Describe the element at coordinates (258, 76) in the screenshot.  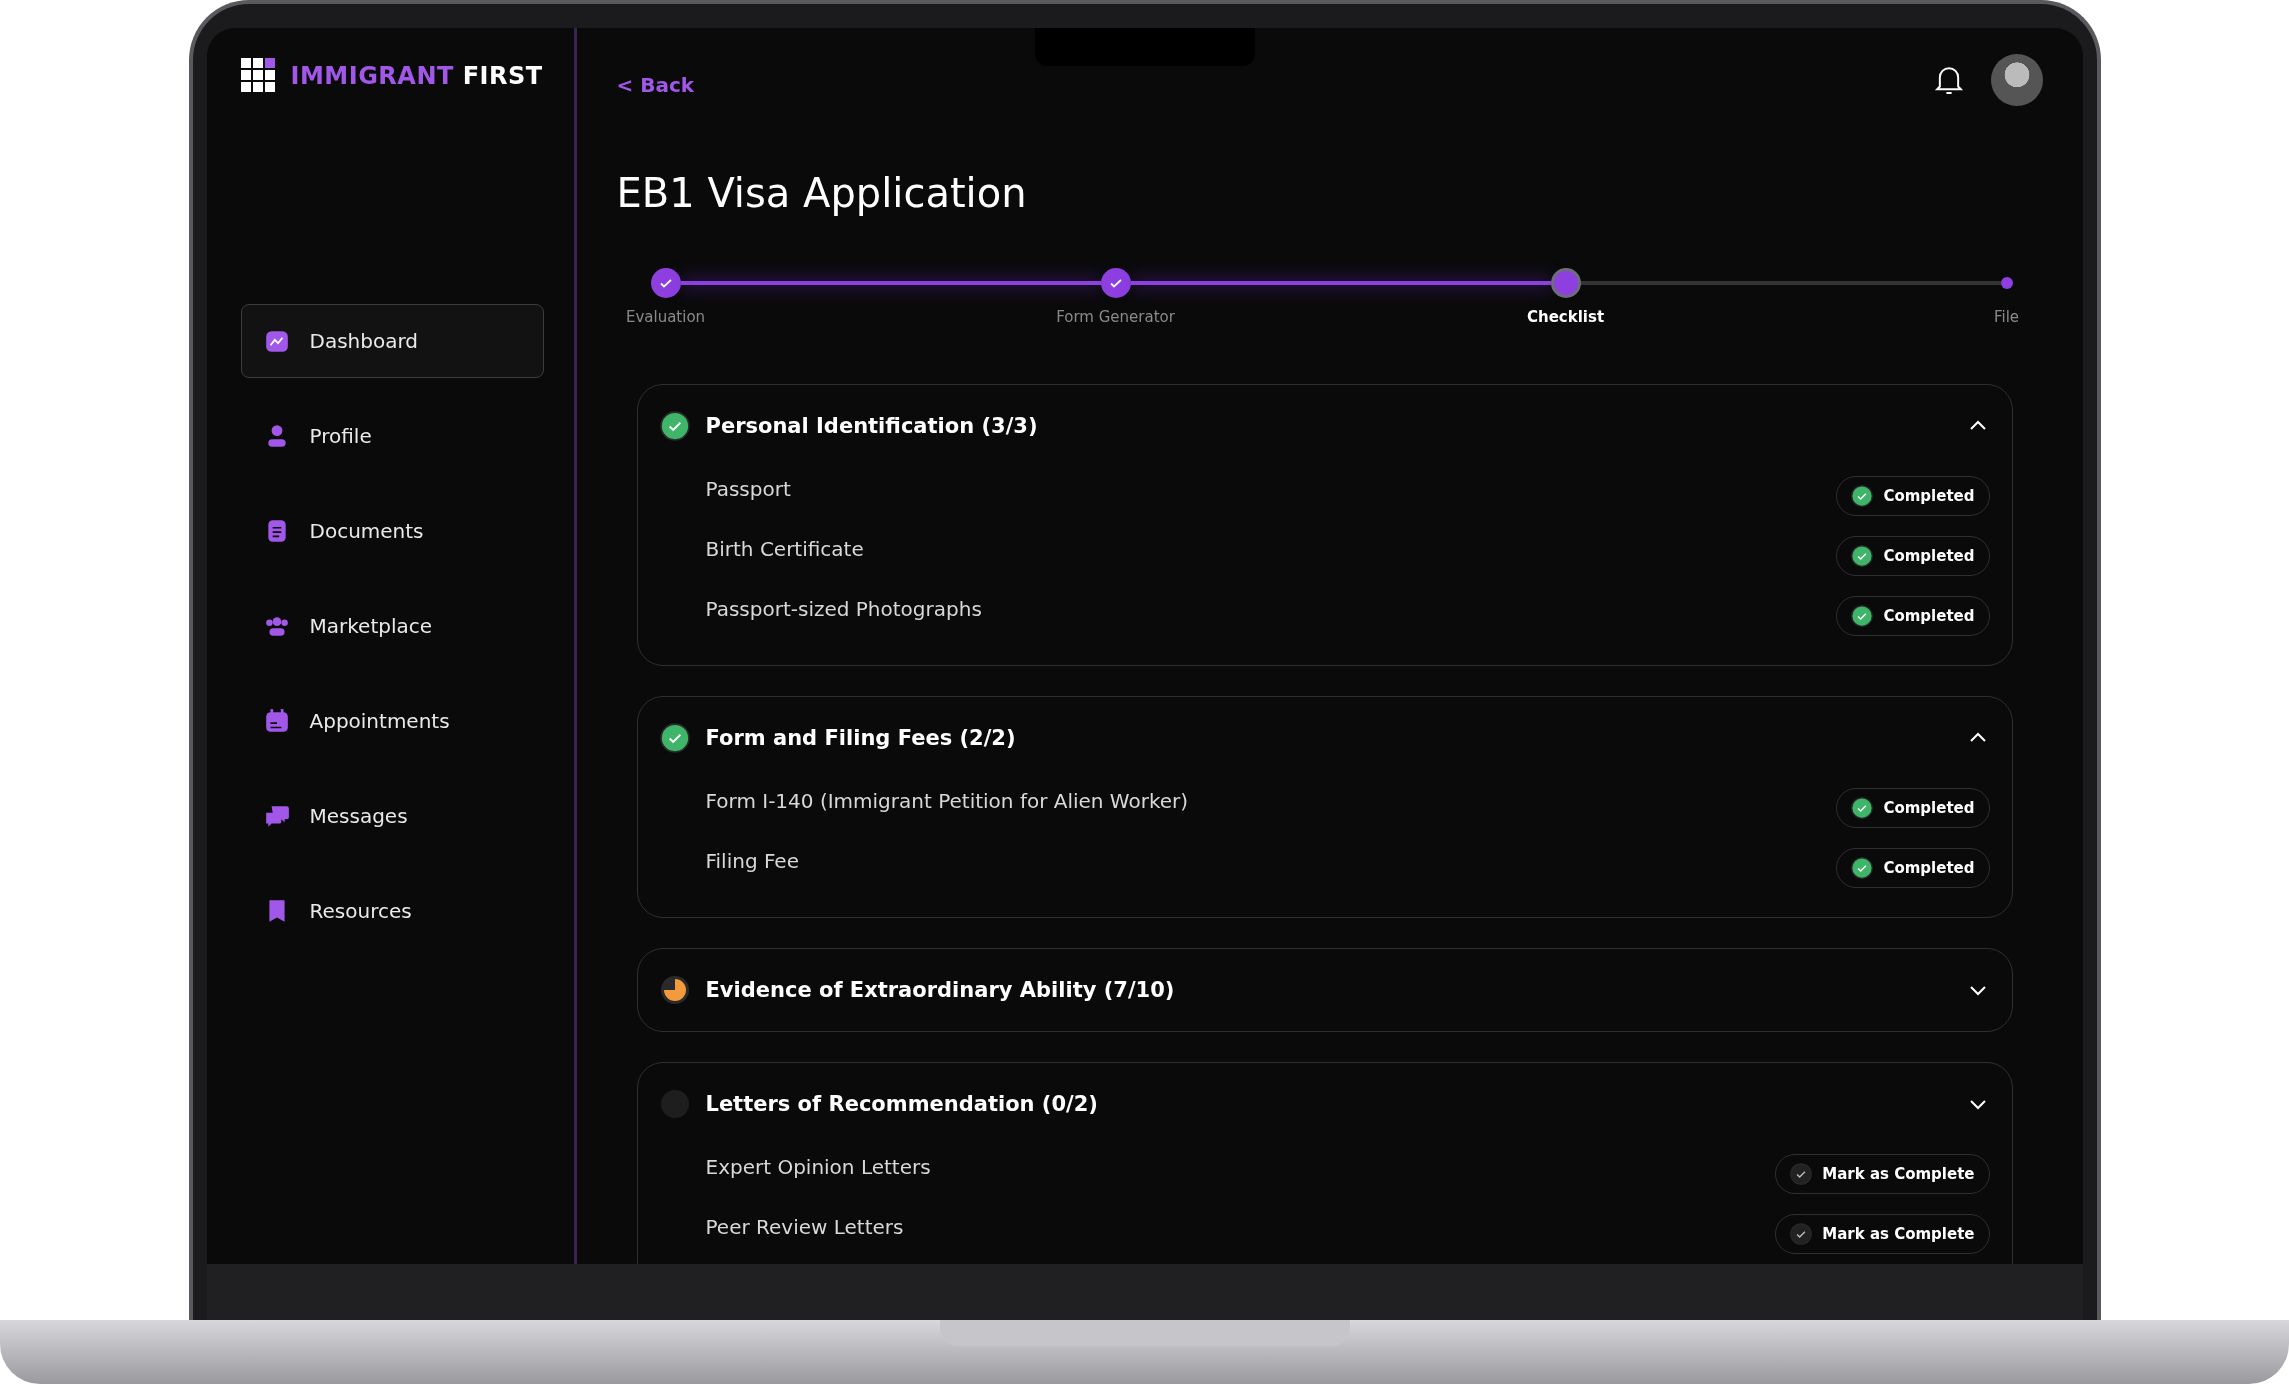
I see `grid-logo-icon` at that location.